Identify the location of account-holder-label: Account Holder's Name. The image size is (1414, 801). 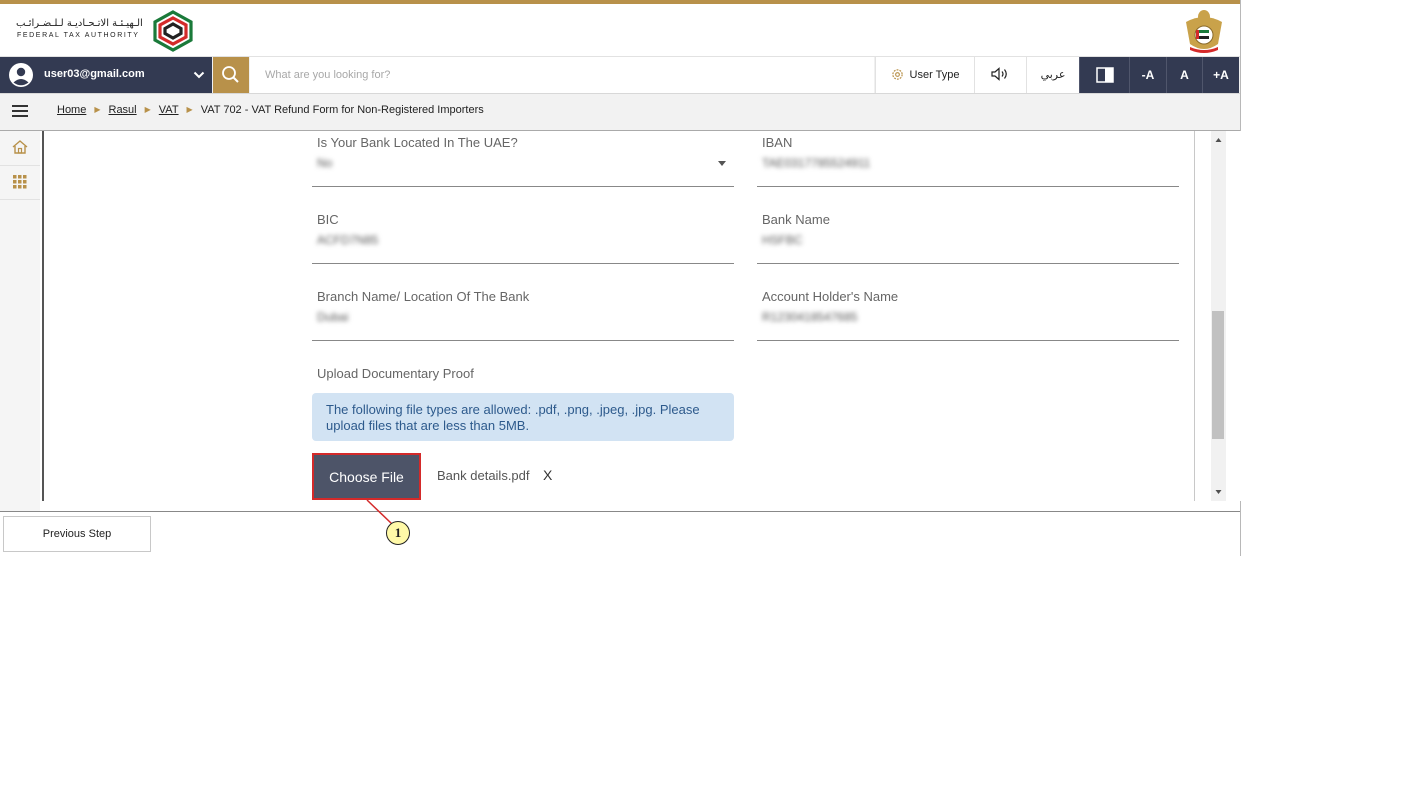
(830, 296).